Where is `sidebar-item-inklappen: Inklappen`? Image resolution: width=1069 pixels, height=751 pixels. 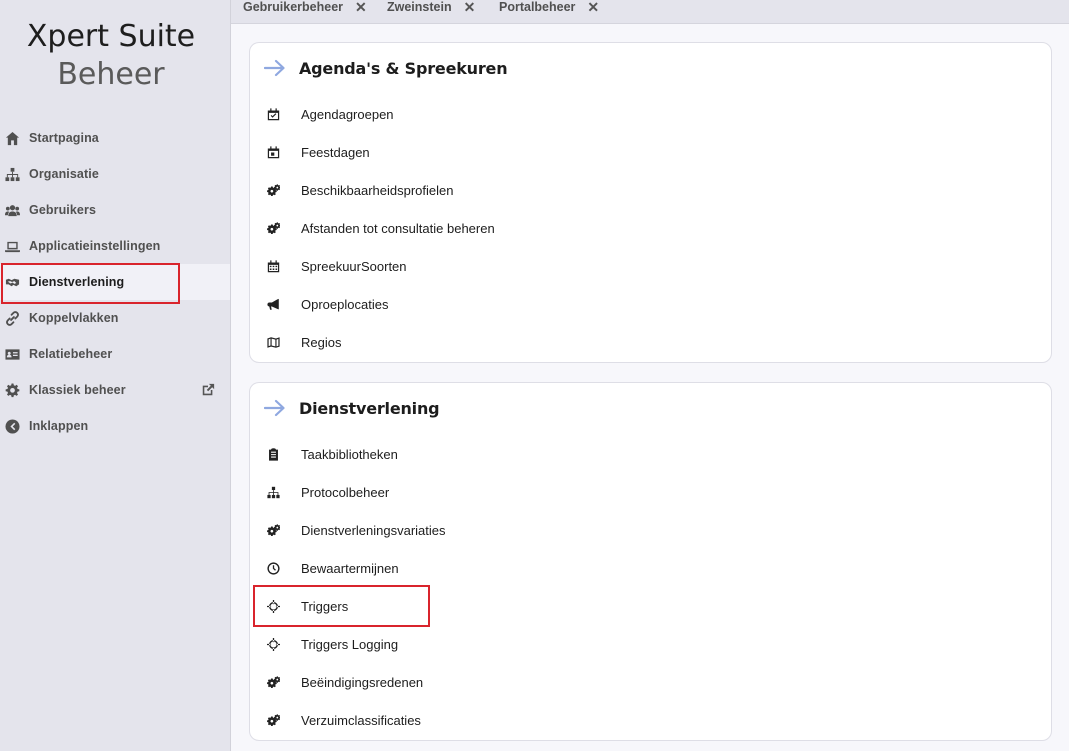 sidebar-item-inklappen: Inklappen is located at coordinates (115, 426).